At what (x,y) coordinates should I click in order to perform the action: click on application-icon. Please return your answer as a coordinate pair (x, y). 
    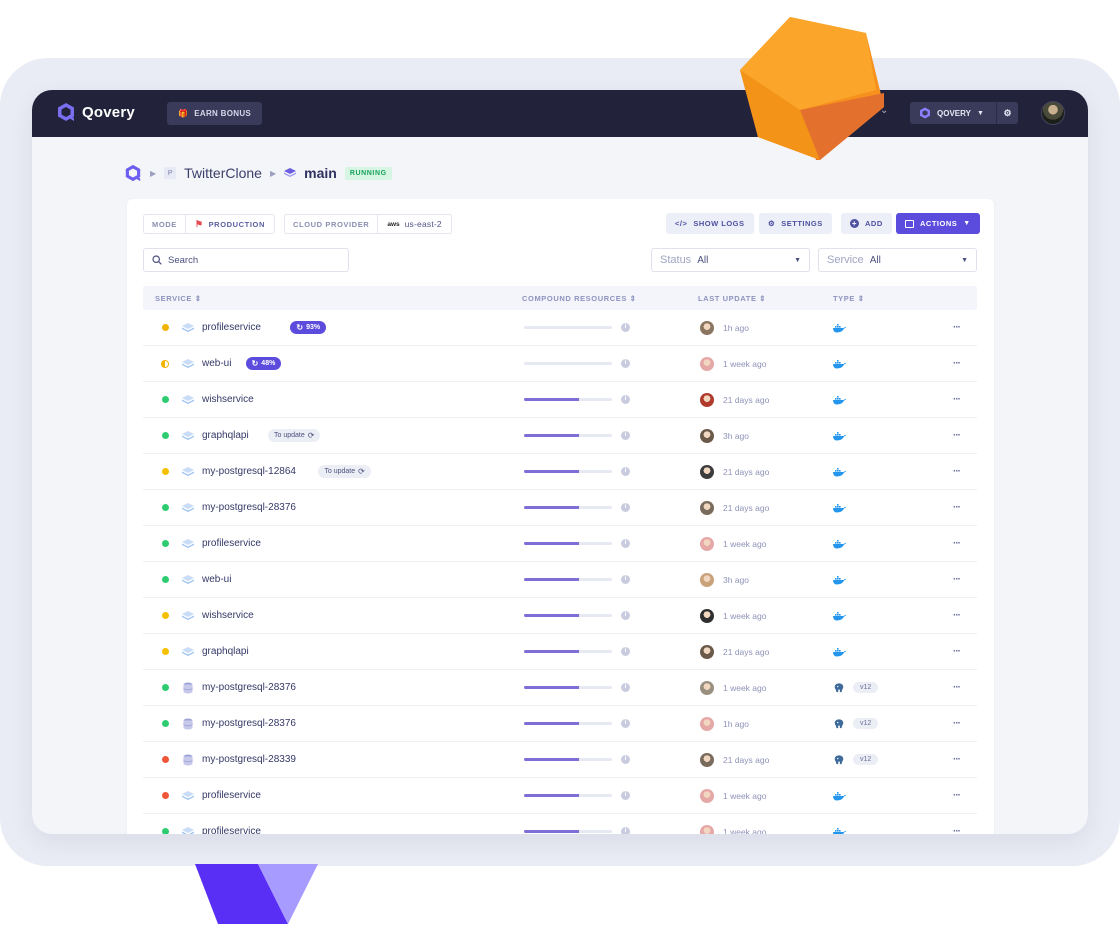
    Looking at the image, I should click on (188, 795).